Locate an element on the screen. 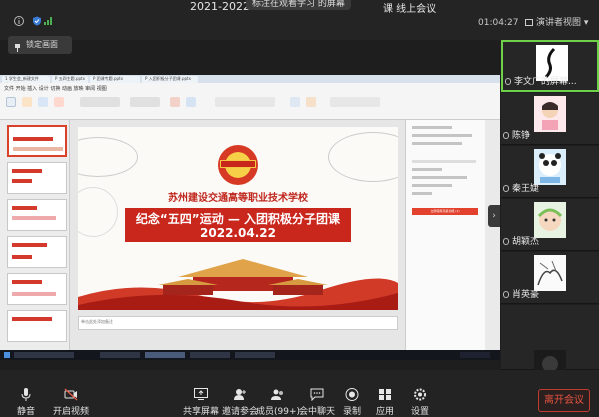 The image size is (599, 417). pin-icon is located at coordinates (17, 46).